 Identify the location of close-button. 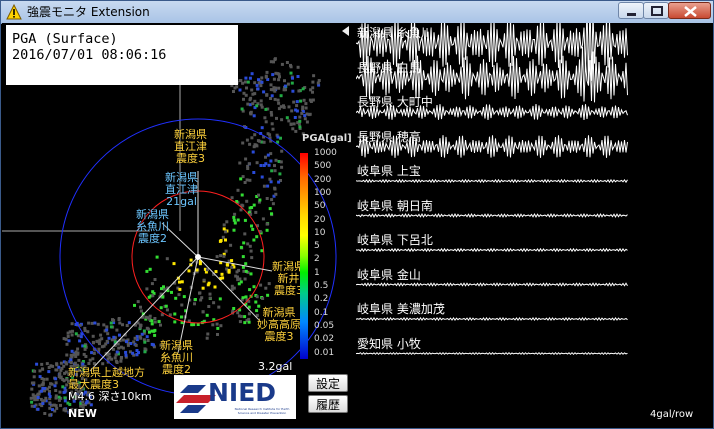
(689, 10).